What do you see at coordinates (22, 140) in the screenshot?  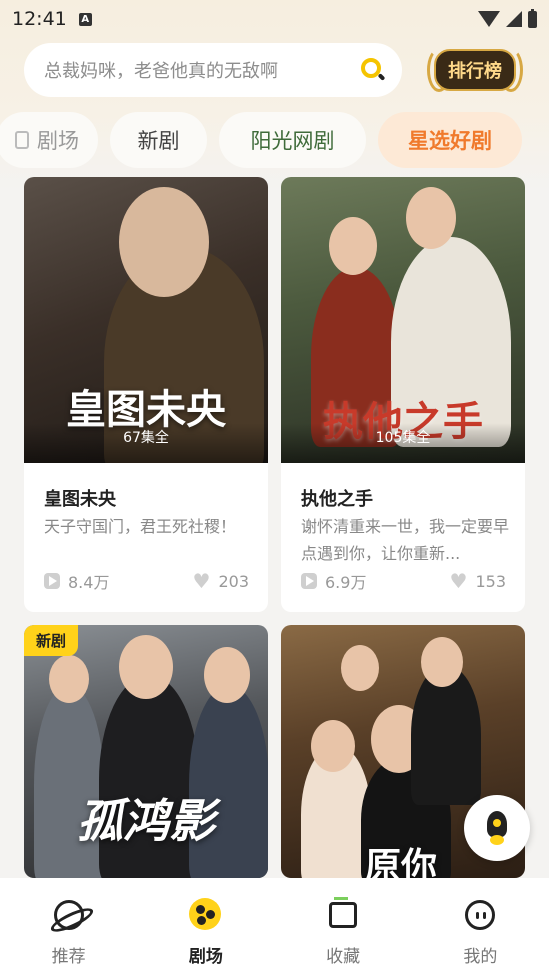 I see `theater-tab-icon` at bounding box center [22, 140].